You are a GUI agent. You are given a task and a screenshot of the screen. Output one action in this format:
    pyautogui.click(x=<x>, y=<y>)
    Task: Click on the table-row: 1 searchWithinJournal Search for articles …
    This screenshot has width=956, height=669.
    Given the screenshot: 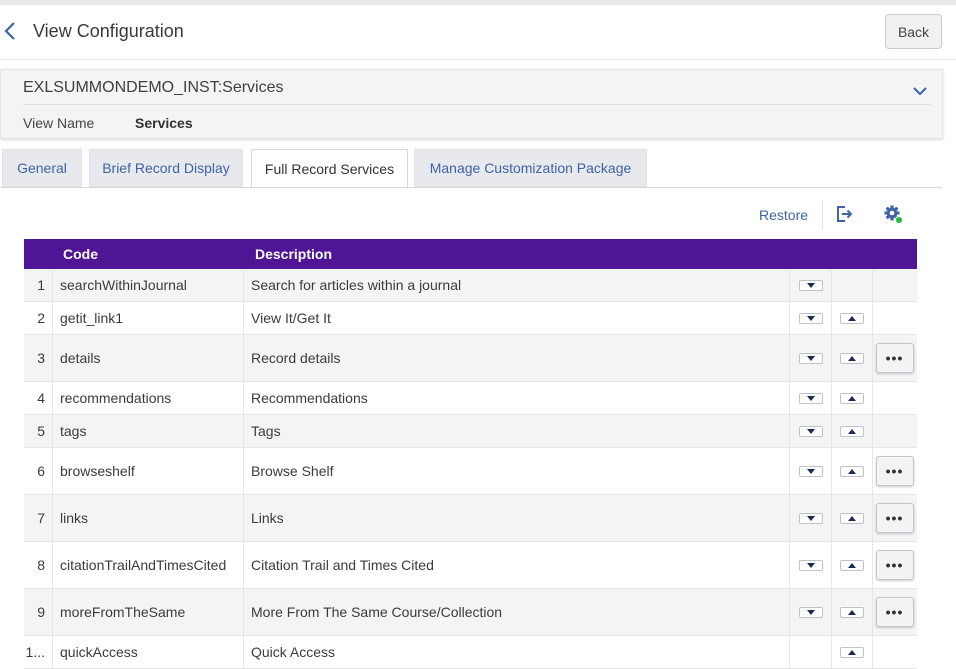 What is the action you would take?
    pyautogui.click(x=470, y=285)
    